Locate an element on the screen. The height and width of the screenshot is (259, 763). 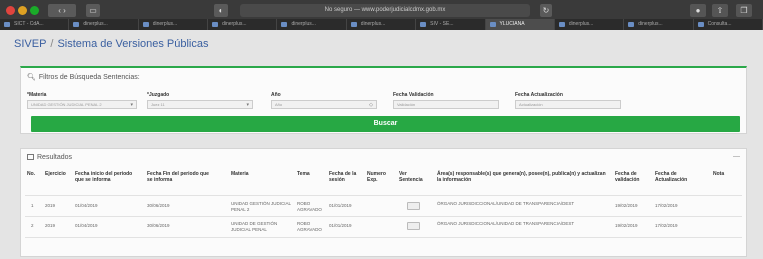
materia-select: UNIDAD GESTIÓN JUDICIAL PENAL 2 ▾ is located at coordinates (82, 104).